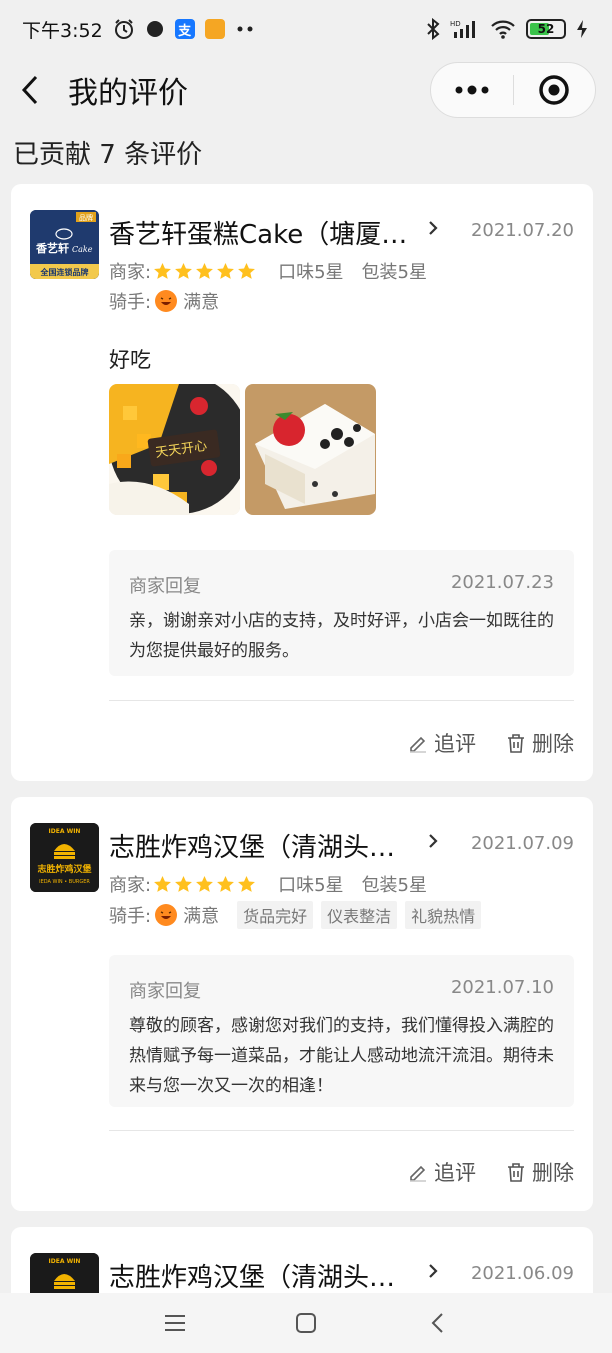 The width and height of the screenshot is (612, 1353). What do you see at coordinates (443, 915) in the screenshot?
I see `rider-tag: 礼貌热情` at bounding box center [443, 915].